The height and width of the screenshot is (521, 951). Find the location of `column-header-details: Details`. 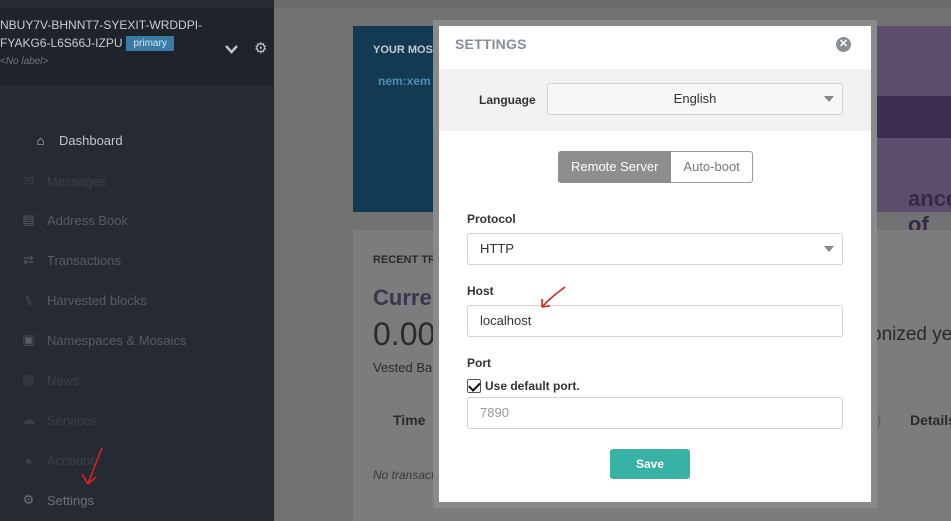

column-header-details: Details is located at coordinates (930, 420).